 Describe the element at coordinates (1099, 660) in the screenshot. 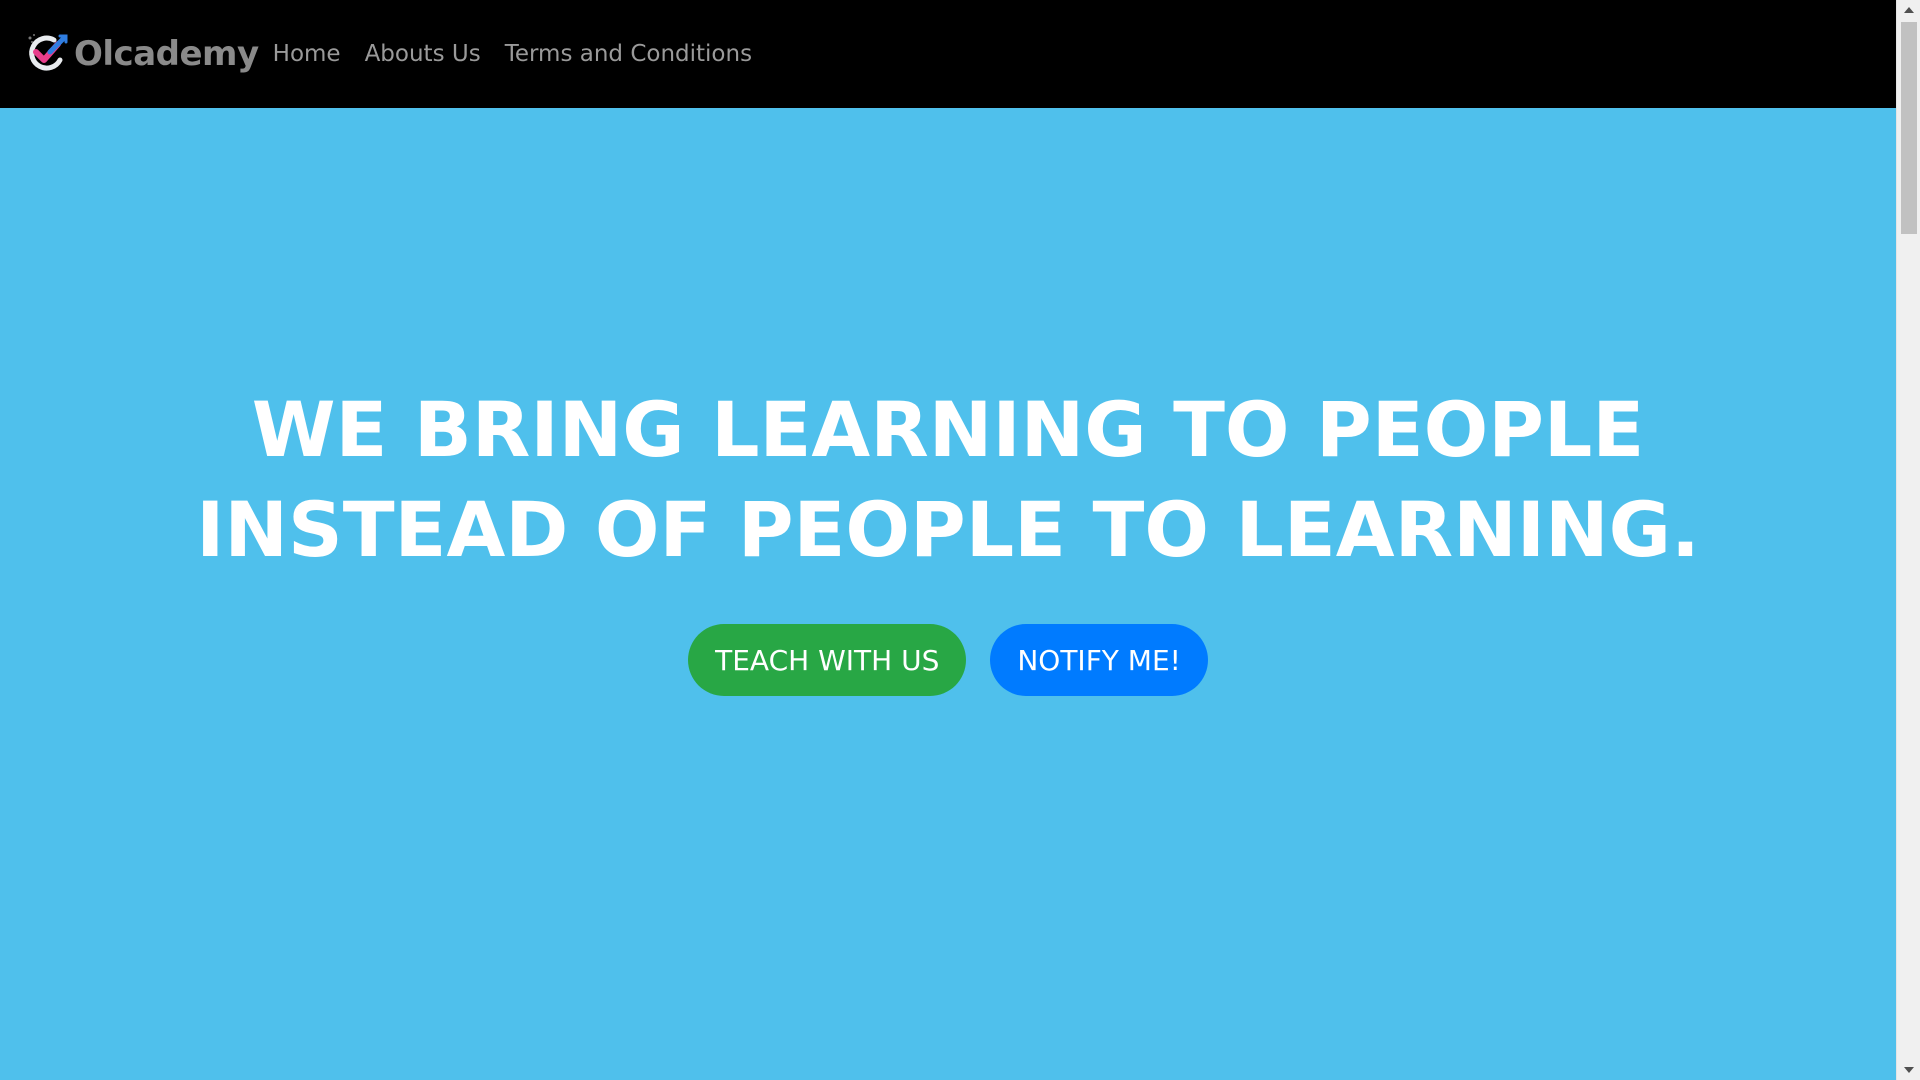

I see `notify-me-button: NOTIFY ME!` at that location.